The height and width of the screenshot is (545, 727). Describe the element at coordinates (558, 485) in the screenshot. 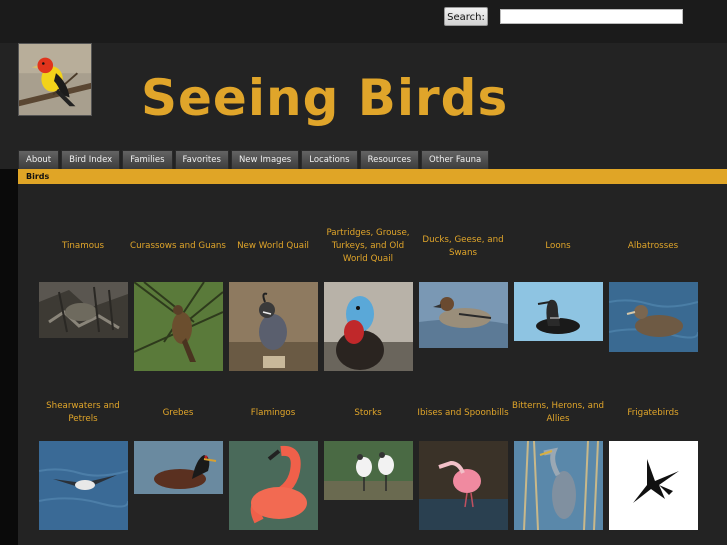

I see `thumb-bitterns-herons-and-allies` at that location.